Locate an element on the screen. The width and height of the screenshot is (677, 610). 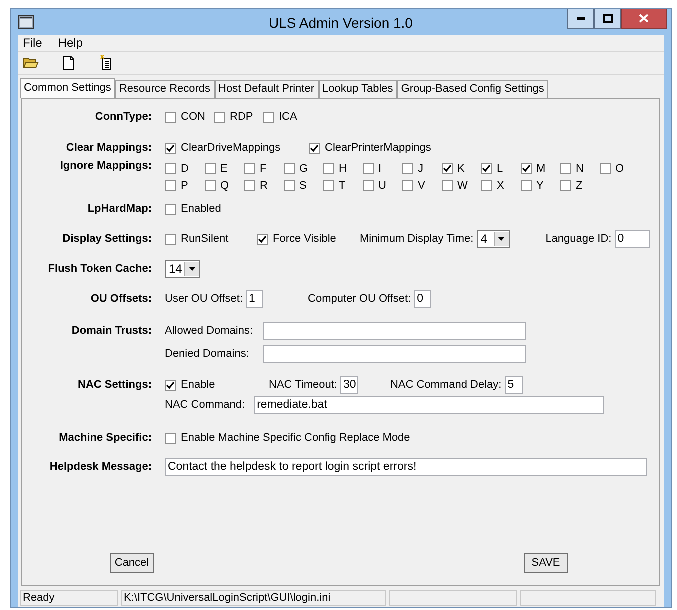
maximize-button is located at coordinates (607, 19).